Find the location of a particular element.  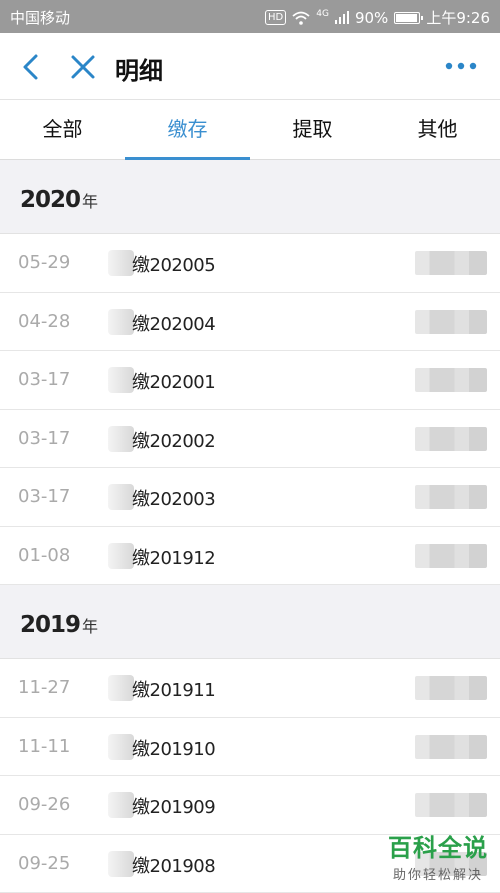

signal-icon is located at coordinates (342, 17).